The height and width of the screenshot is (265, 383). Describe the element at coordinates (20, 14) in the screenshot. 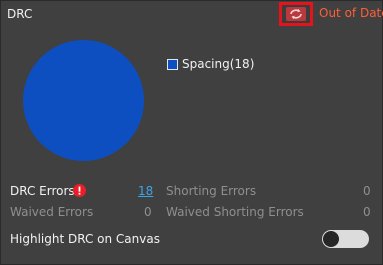

I see `panel-title: DRC` at that location.